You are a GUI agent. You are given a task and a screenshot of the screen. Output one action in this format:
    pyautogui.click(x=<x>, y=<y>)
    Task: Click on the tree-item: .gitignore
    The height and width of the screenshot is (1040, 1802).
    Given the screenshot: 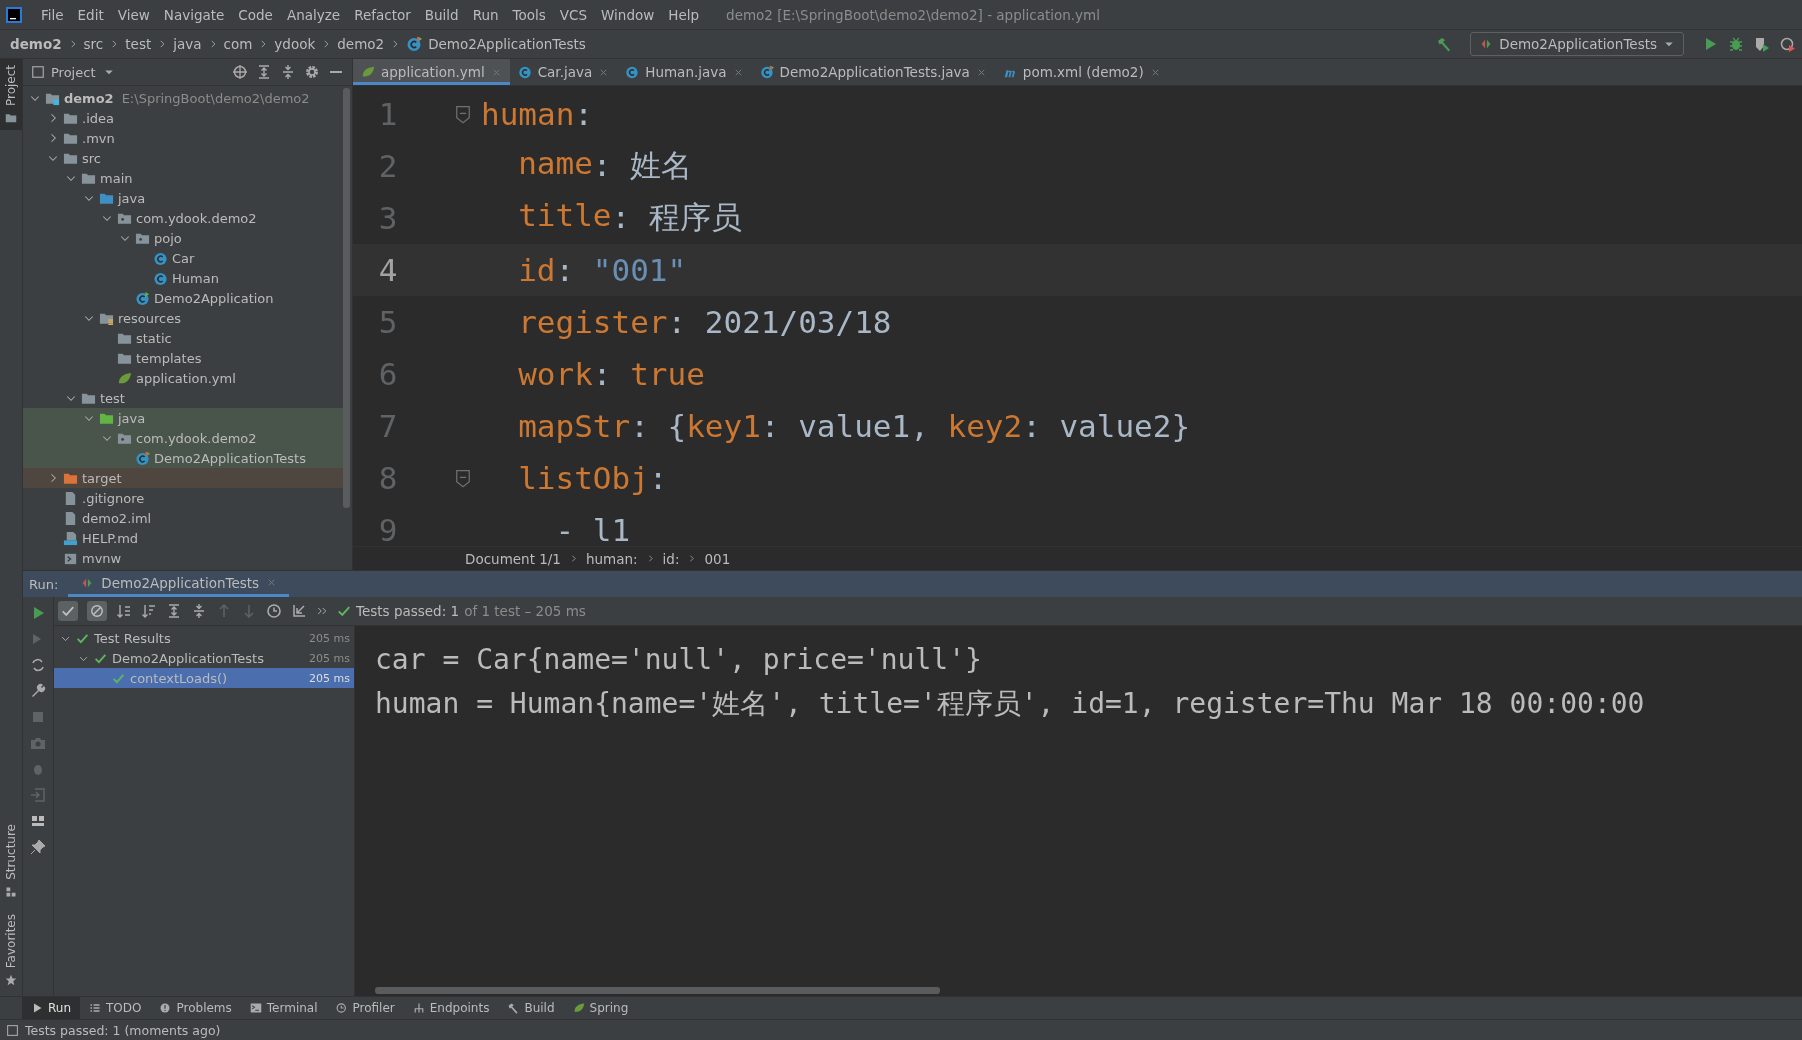 What is the action you would take?
    pyautogui.click(x=183, y=498)
    